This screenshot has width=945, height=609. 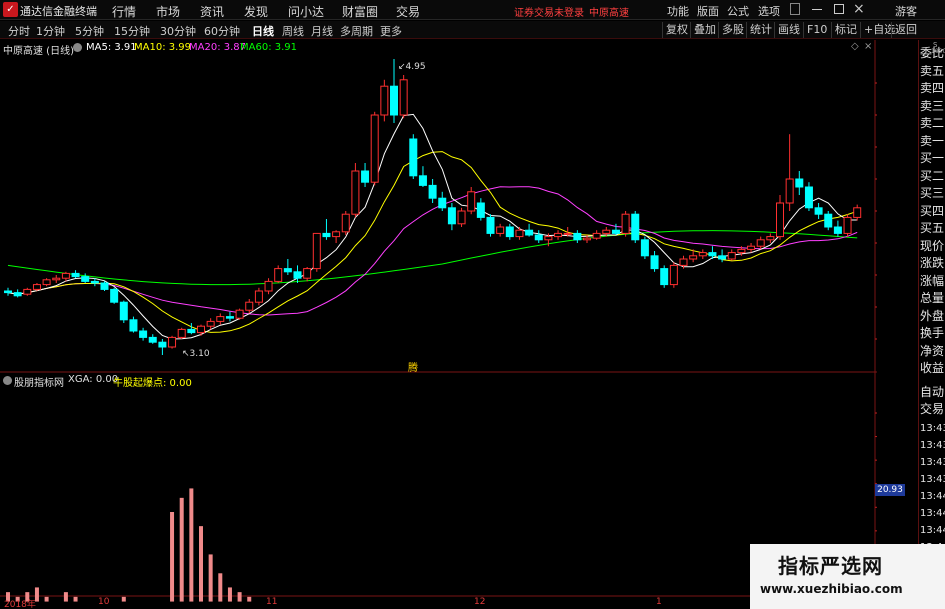 What do you see at coordinates (293, 31) in the screenshot?
I see `period-weekly: 周线` at bounding box center [293, 31].